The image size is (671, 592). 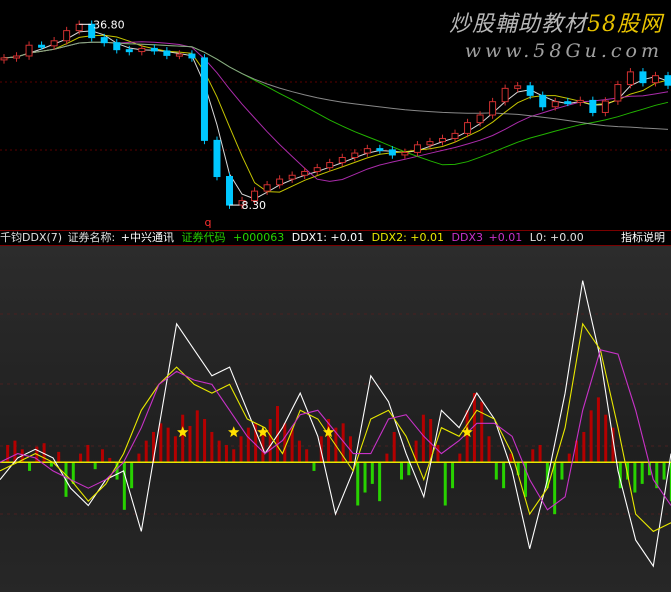 I want to click on watermark-line1: 炒股輔助教材58股网, so click(x=556, y=22).